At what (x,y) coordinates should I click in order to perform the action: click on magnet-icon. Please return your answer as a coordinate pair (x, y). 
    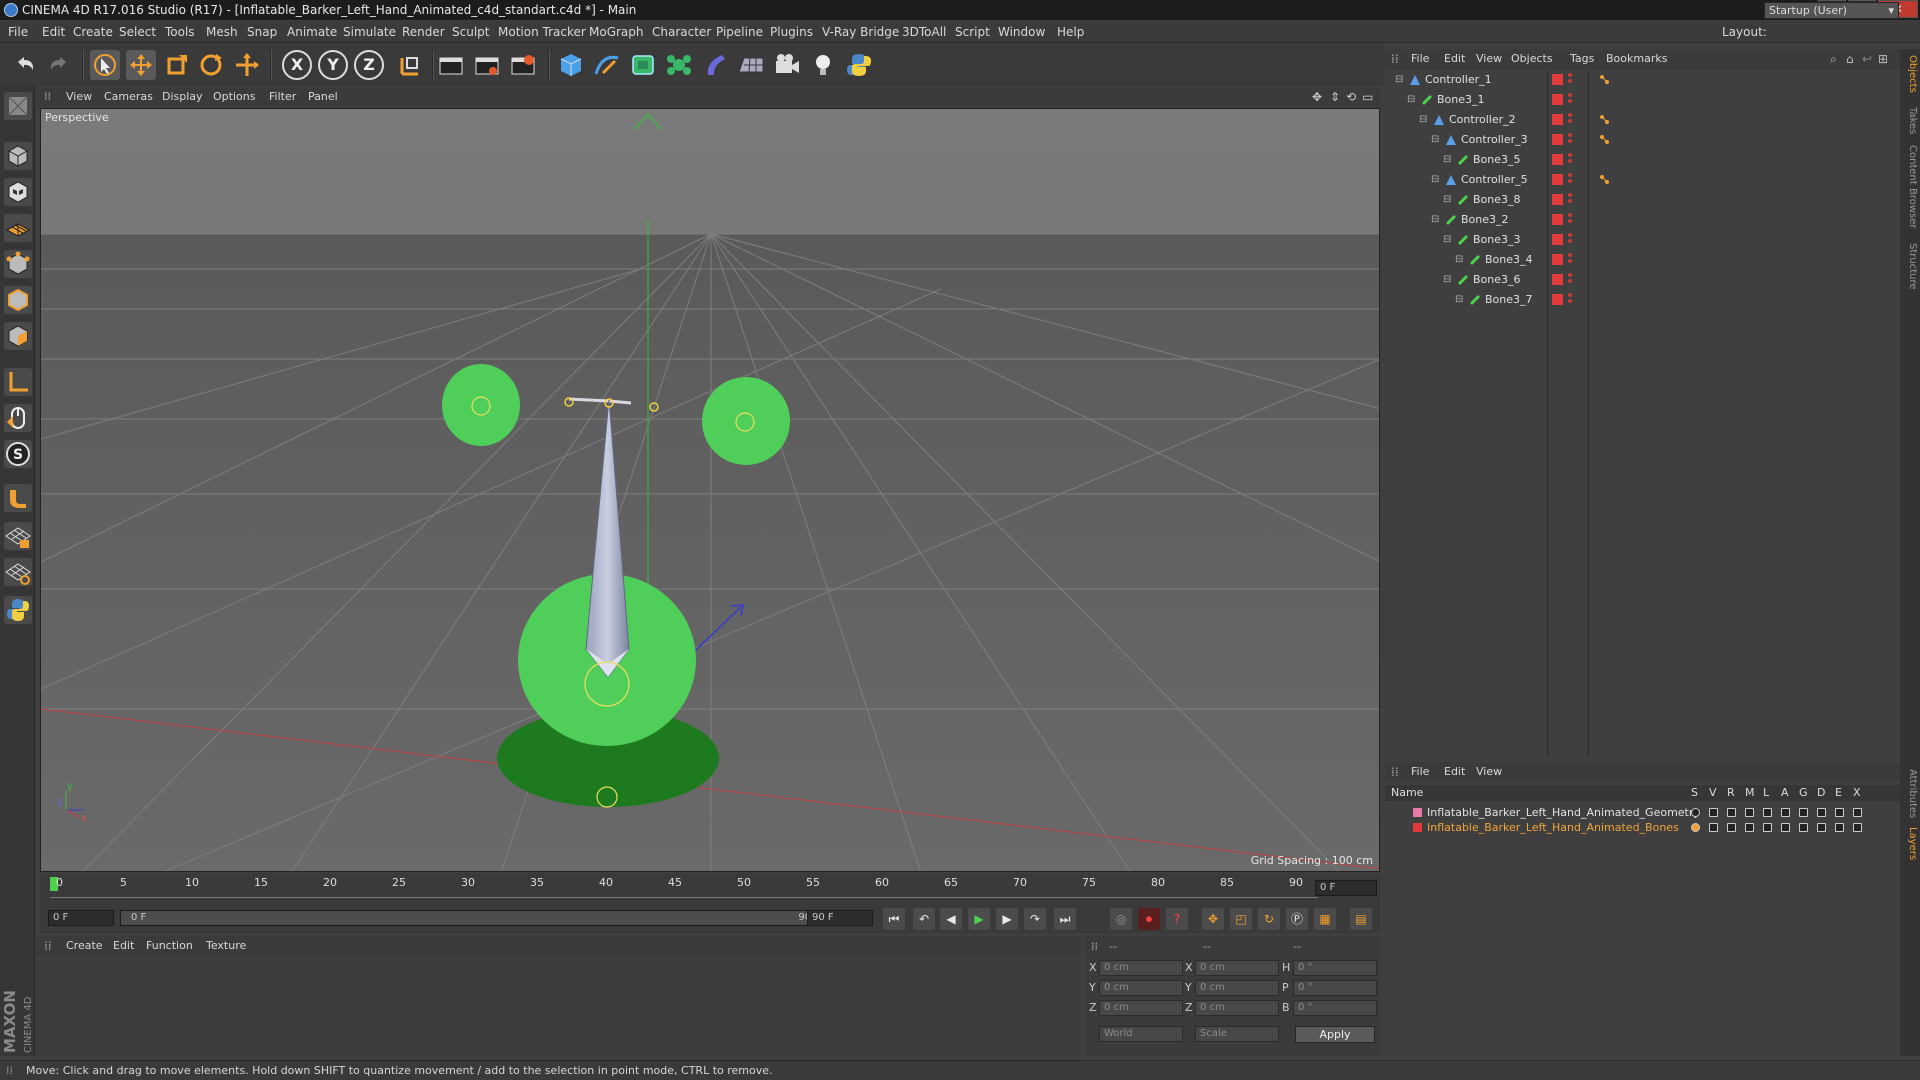
    Looking at the image, I should click on (18, 498).